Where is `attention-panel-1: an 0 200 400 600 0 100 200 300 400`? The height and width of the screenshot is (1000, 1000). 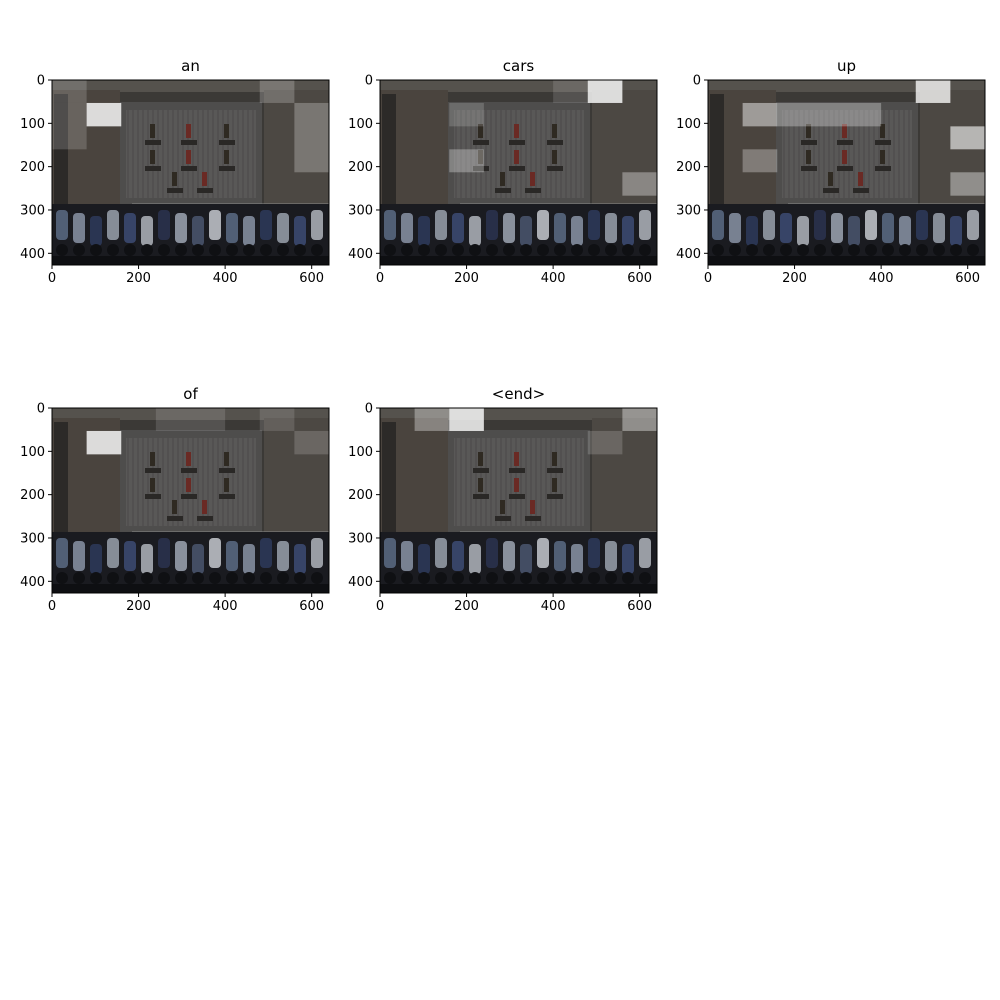
attention-panel-1: an 0 200 400 600 0 100 200 300 400 is located at coordinates (175, 171).